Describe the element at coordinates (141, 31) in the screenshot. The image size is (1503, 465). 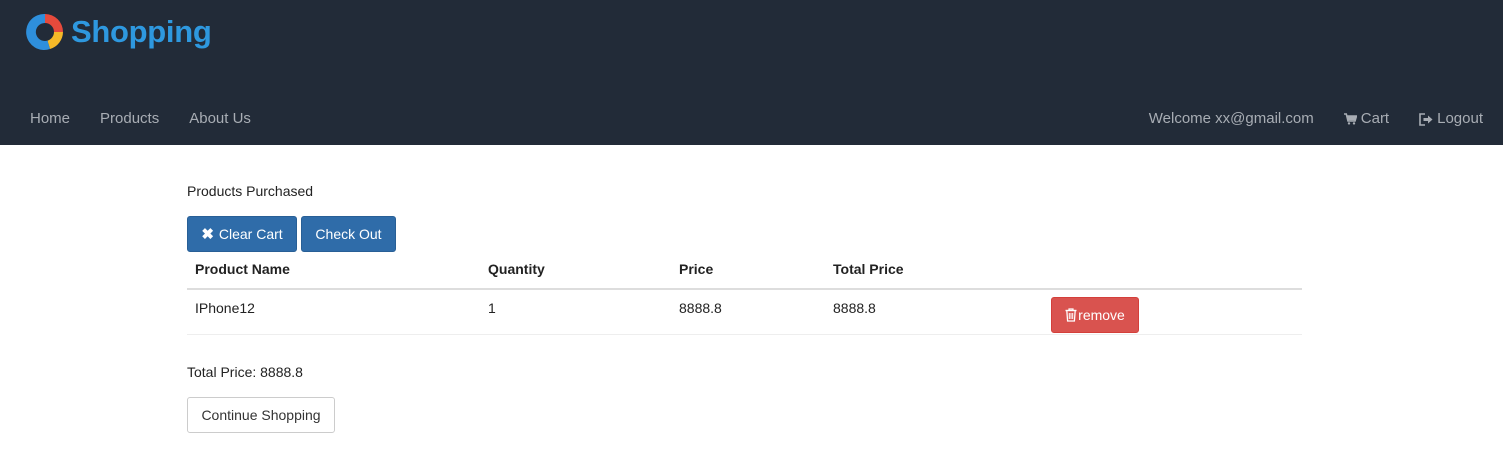
I see `brand-name: Shopping` at that location.